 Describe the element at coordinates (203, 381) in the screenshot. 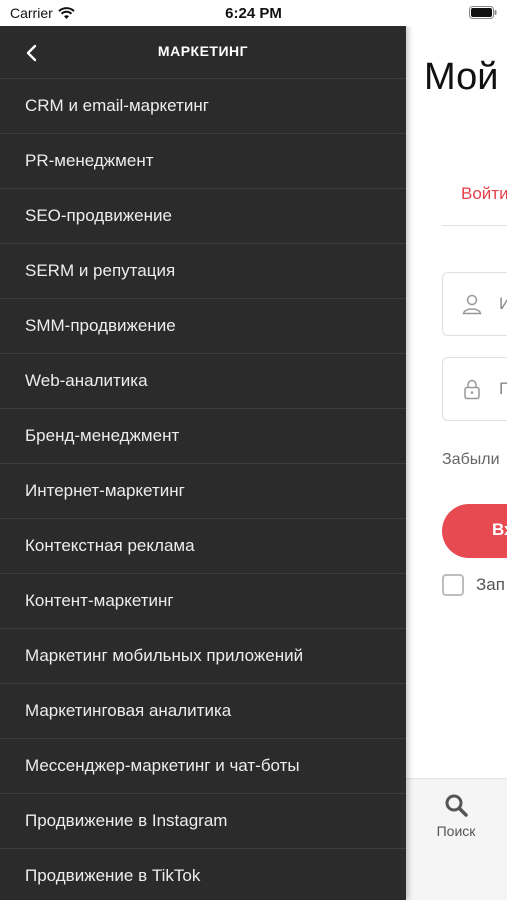

I see `menu-item-web-analytics: Web-аналитика` at that location.